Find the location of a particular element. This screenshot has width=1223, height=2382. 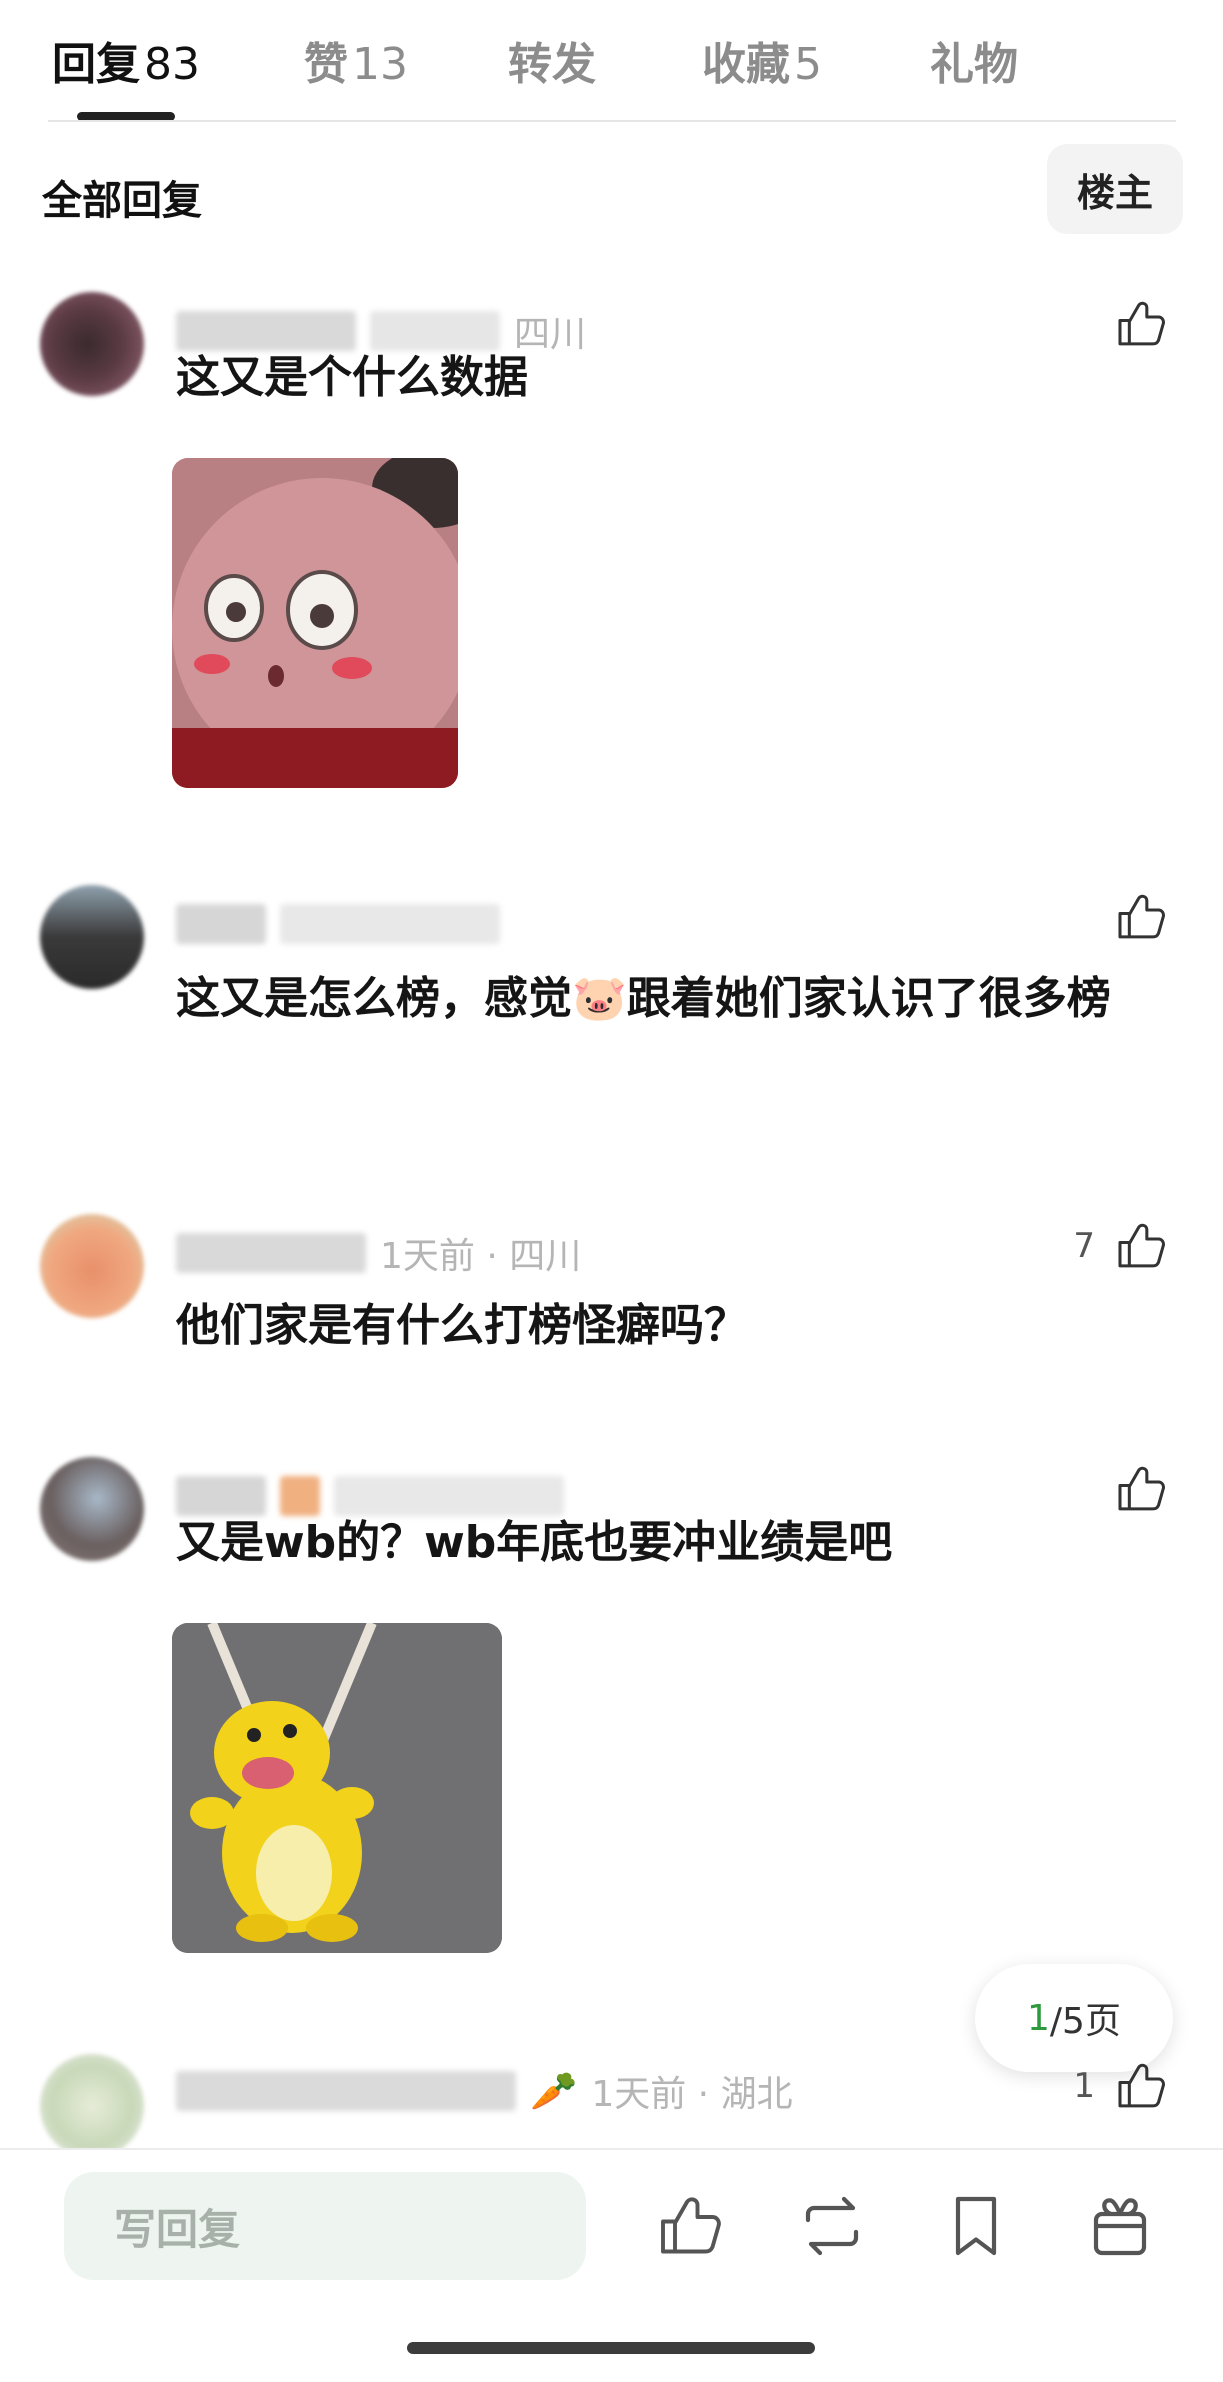

page-indicator: 1/5页 is located at coordinates (1074, 2018).